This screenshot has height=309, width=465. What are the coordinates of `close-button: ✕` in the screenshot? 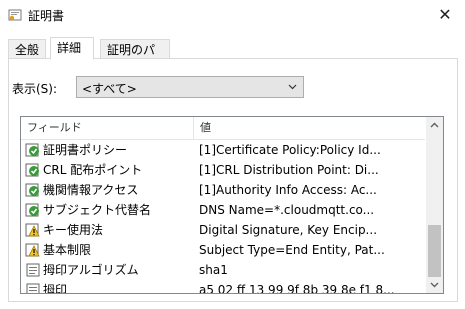 It's located at (445, 15).